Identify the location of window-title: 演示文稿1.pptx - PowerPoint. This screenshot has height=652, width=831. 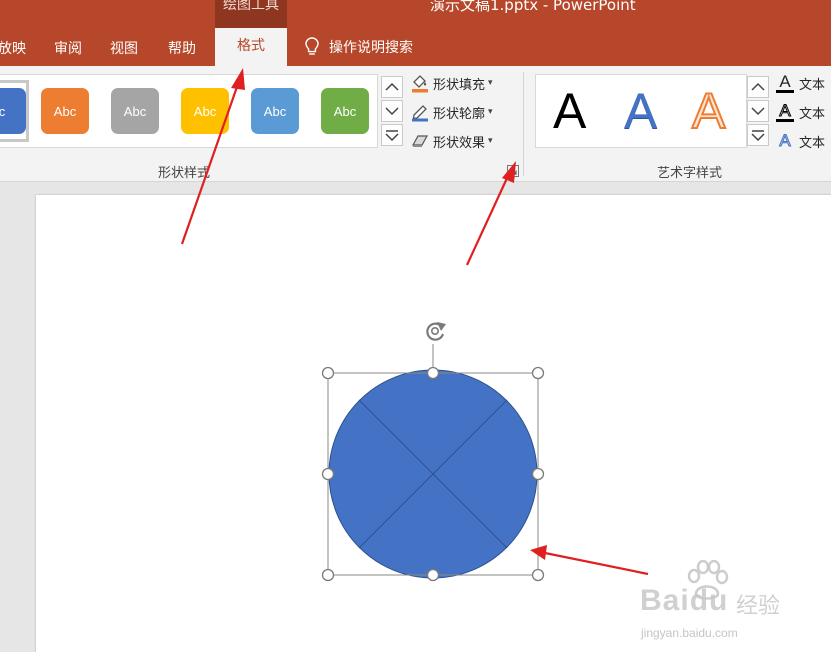
(533, 7).